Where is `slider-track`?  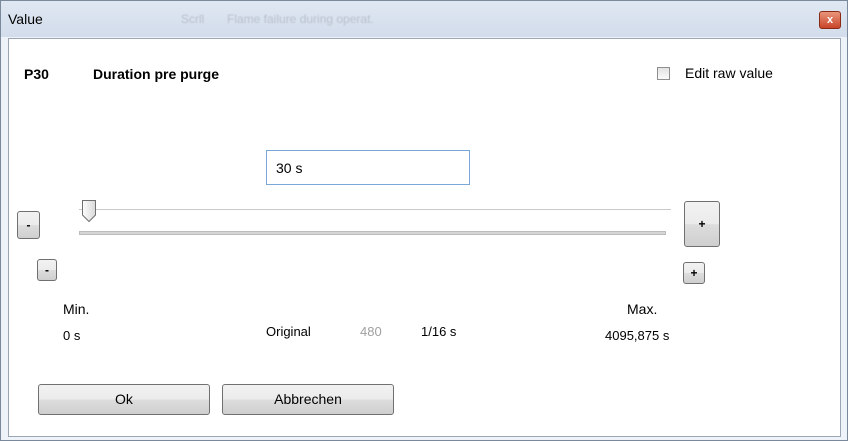 slider-track is located at coordinates (372, 233).